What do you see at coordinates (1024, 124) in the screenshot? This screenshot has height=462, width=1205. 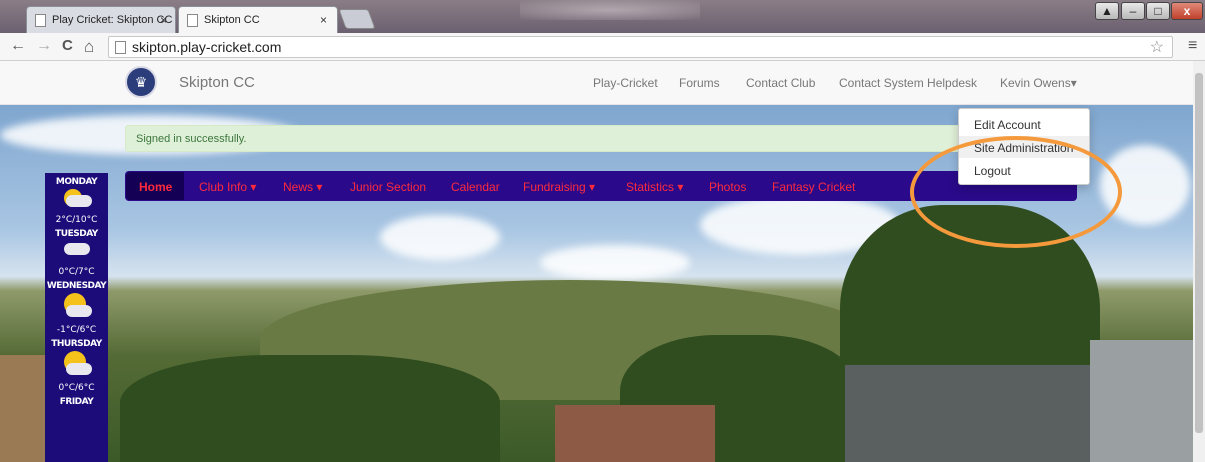 I see `dropdown-edit-account: Edit Account` at bounding box center [1024, 124].